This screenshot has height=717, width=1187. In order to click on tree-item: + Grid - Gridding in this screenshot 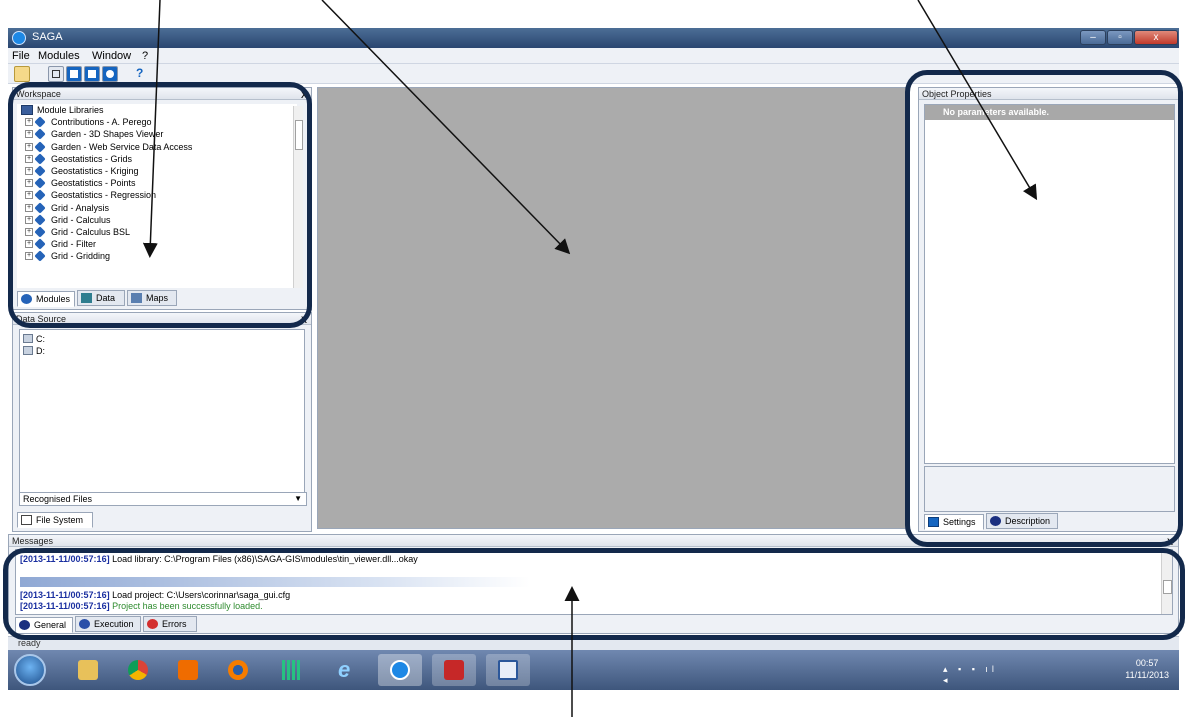, I will do `click(157, 256)`.